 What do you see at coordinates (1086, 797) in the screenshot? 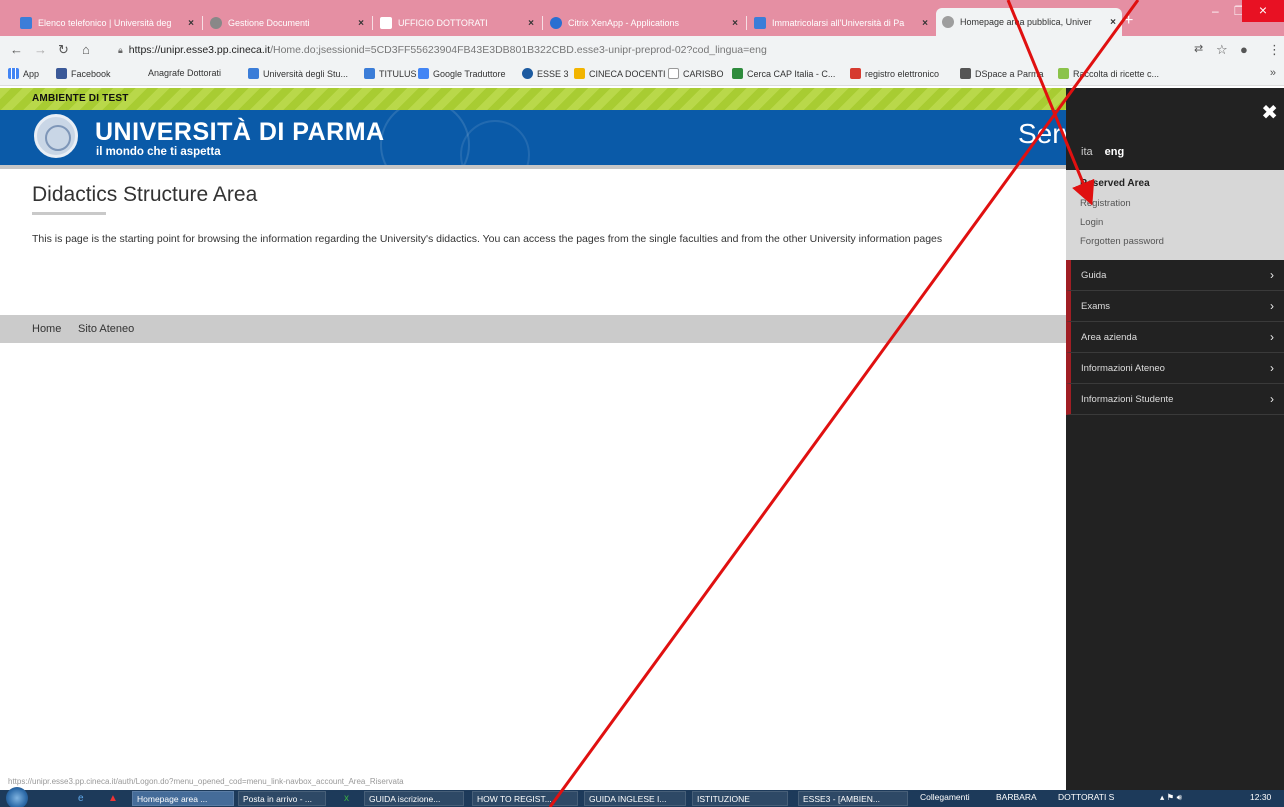
I see `tray-user-dottorati: DOTTORATI S` at bounding box center [1086, 797].